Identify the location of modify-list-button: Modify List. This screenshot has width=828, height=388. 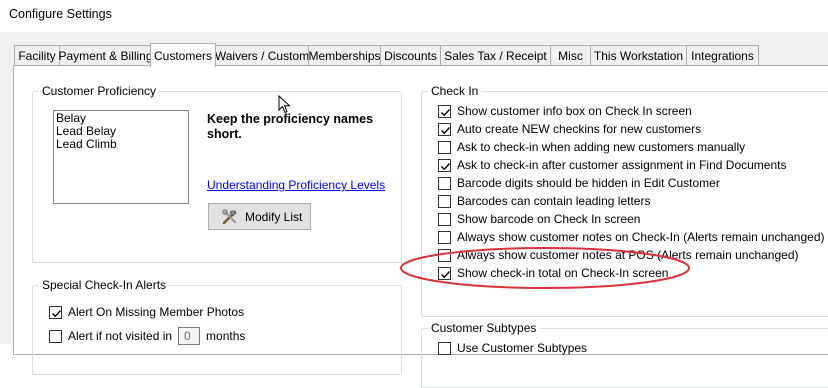
(259, 216).